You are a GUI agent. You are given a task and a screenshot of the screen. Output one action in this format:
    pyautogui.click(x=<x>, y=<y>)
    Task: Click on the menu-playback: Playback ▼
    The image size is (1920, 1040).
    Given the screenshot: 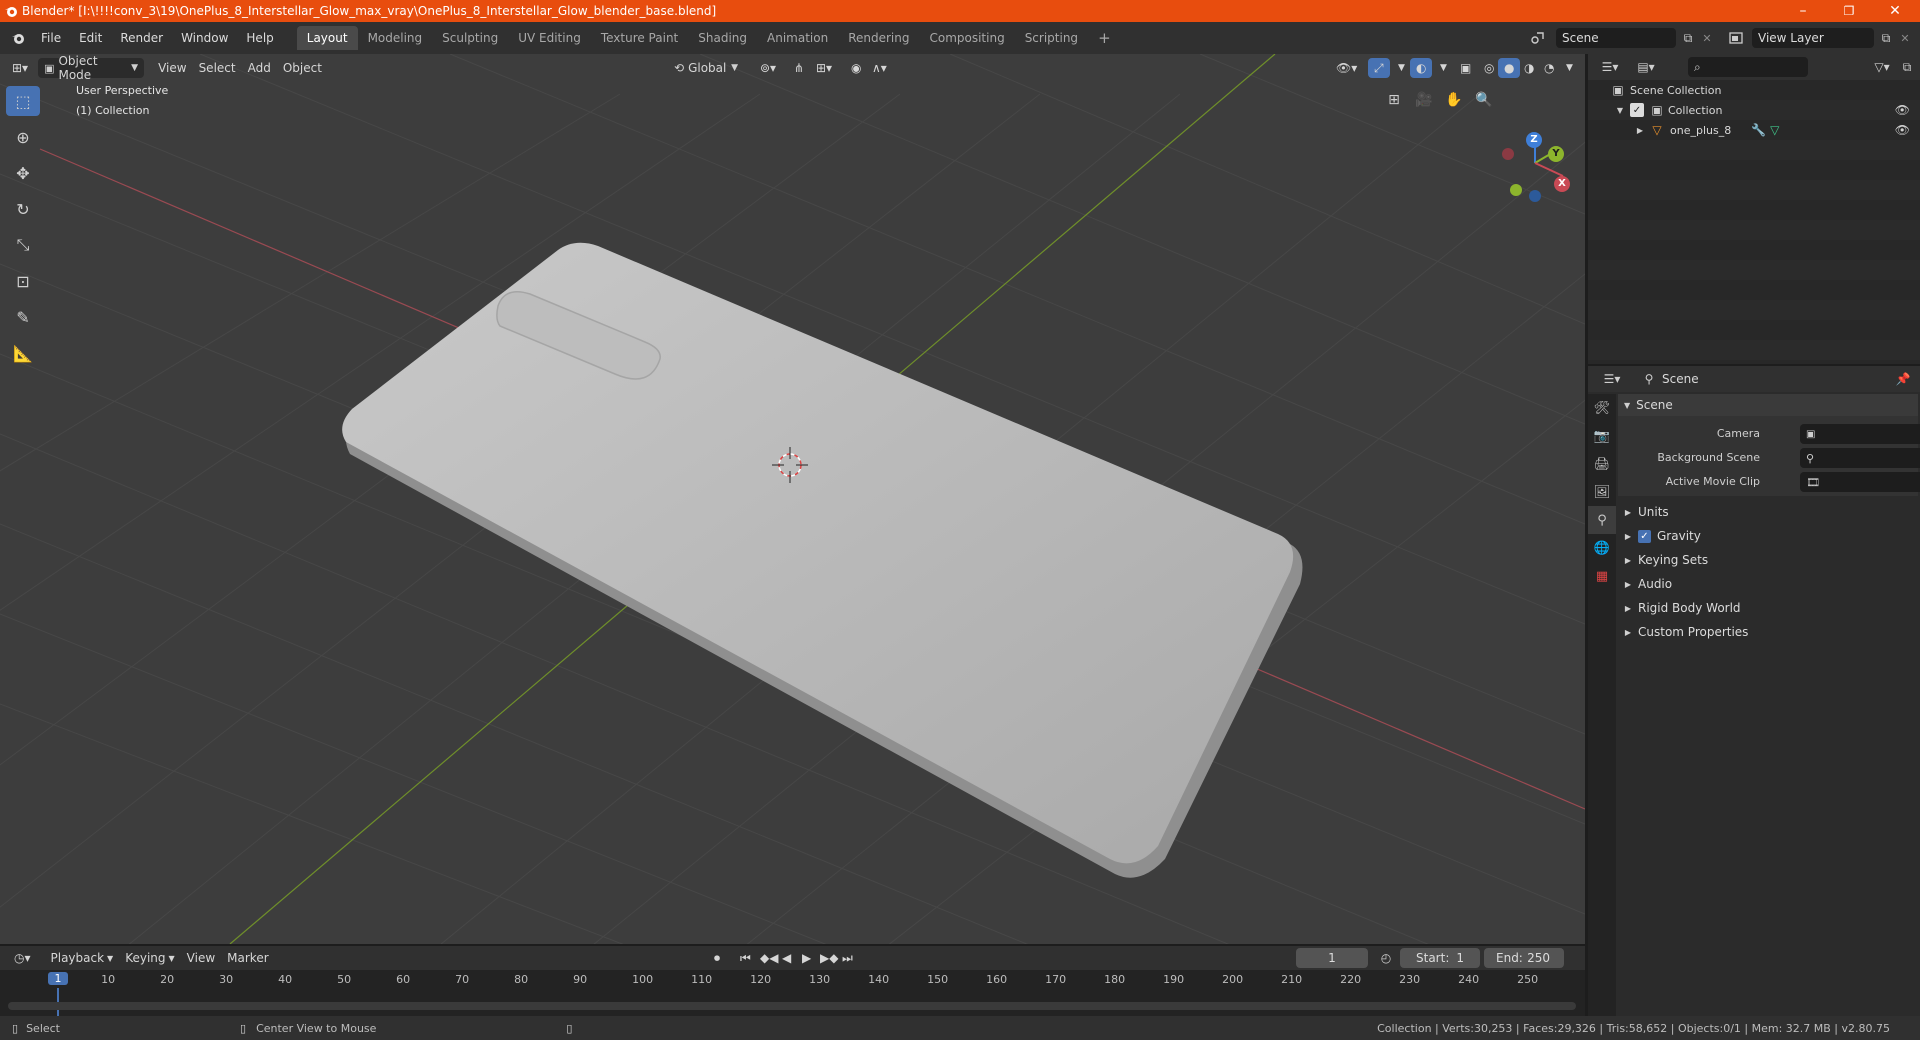 What is the action you would take?
    pyautogui.click(x=82, y=958)
    